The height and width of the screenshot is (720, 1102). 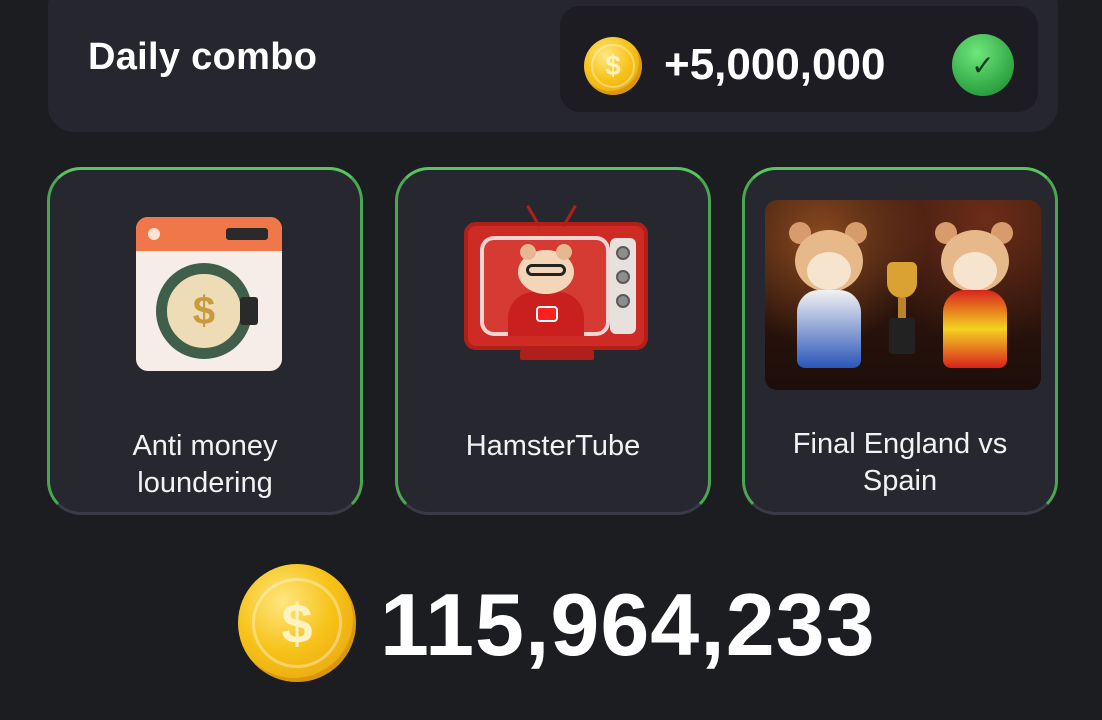 I want to click on hamster-england-figure, so click(x=829, y=295).